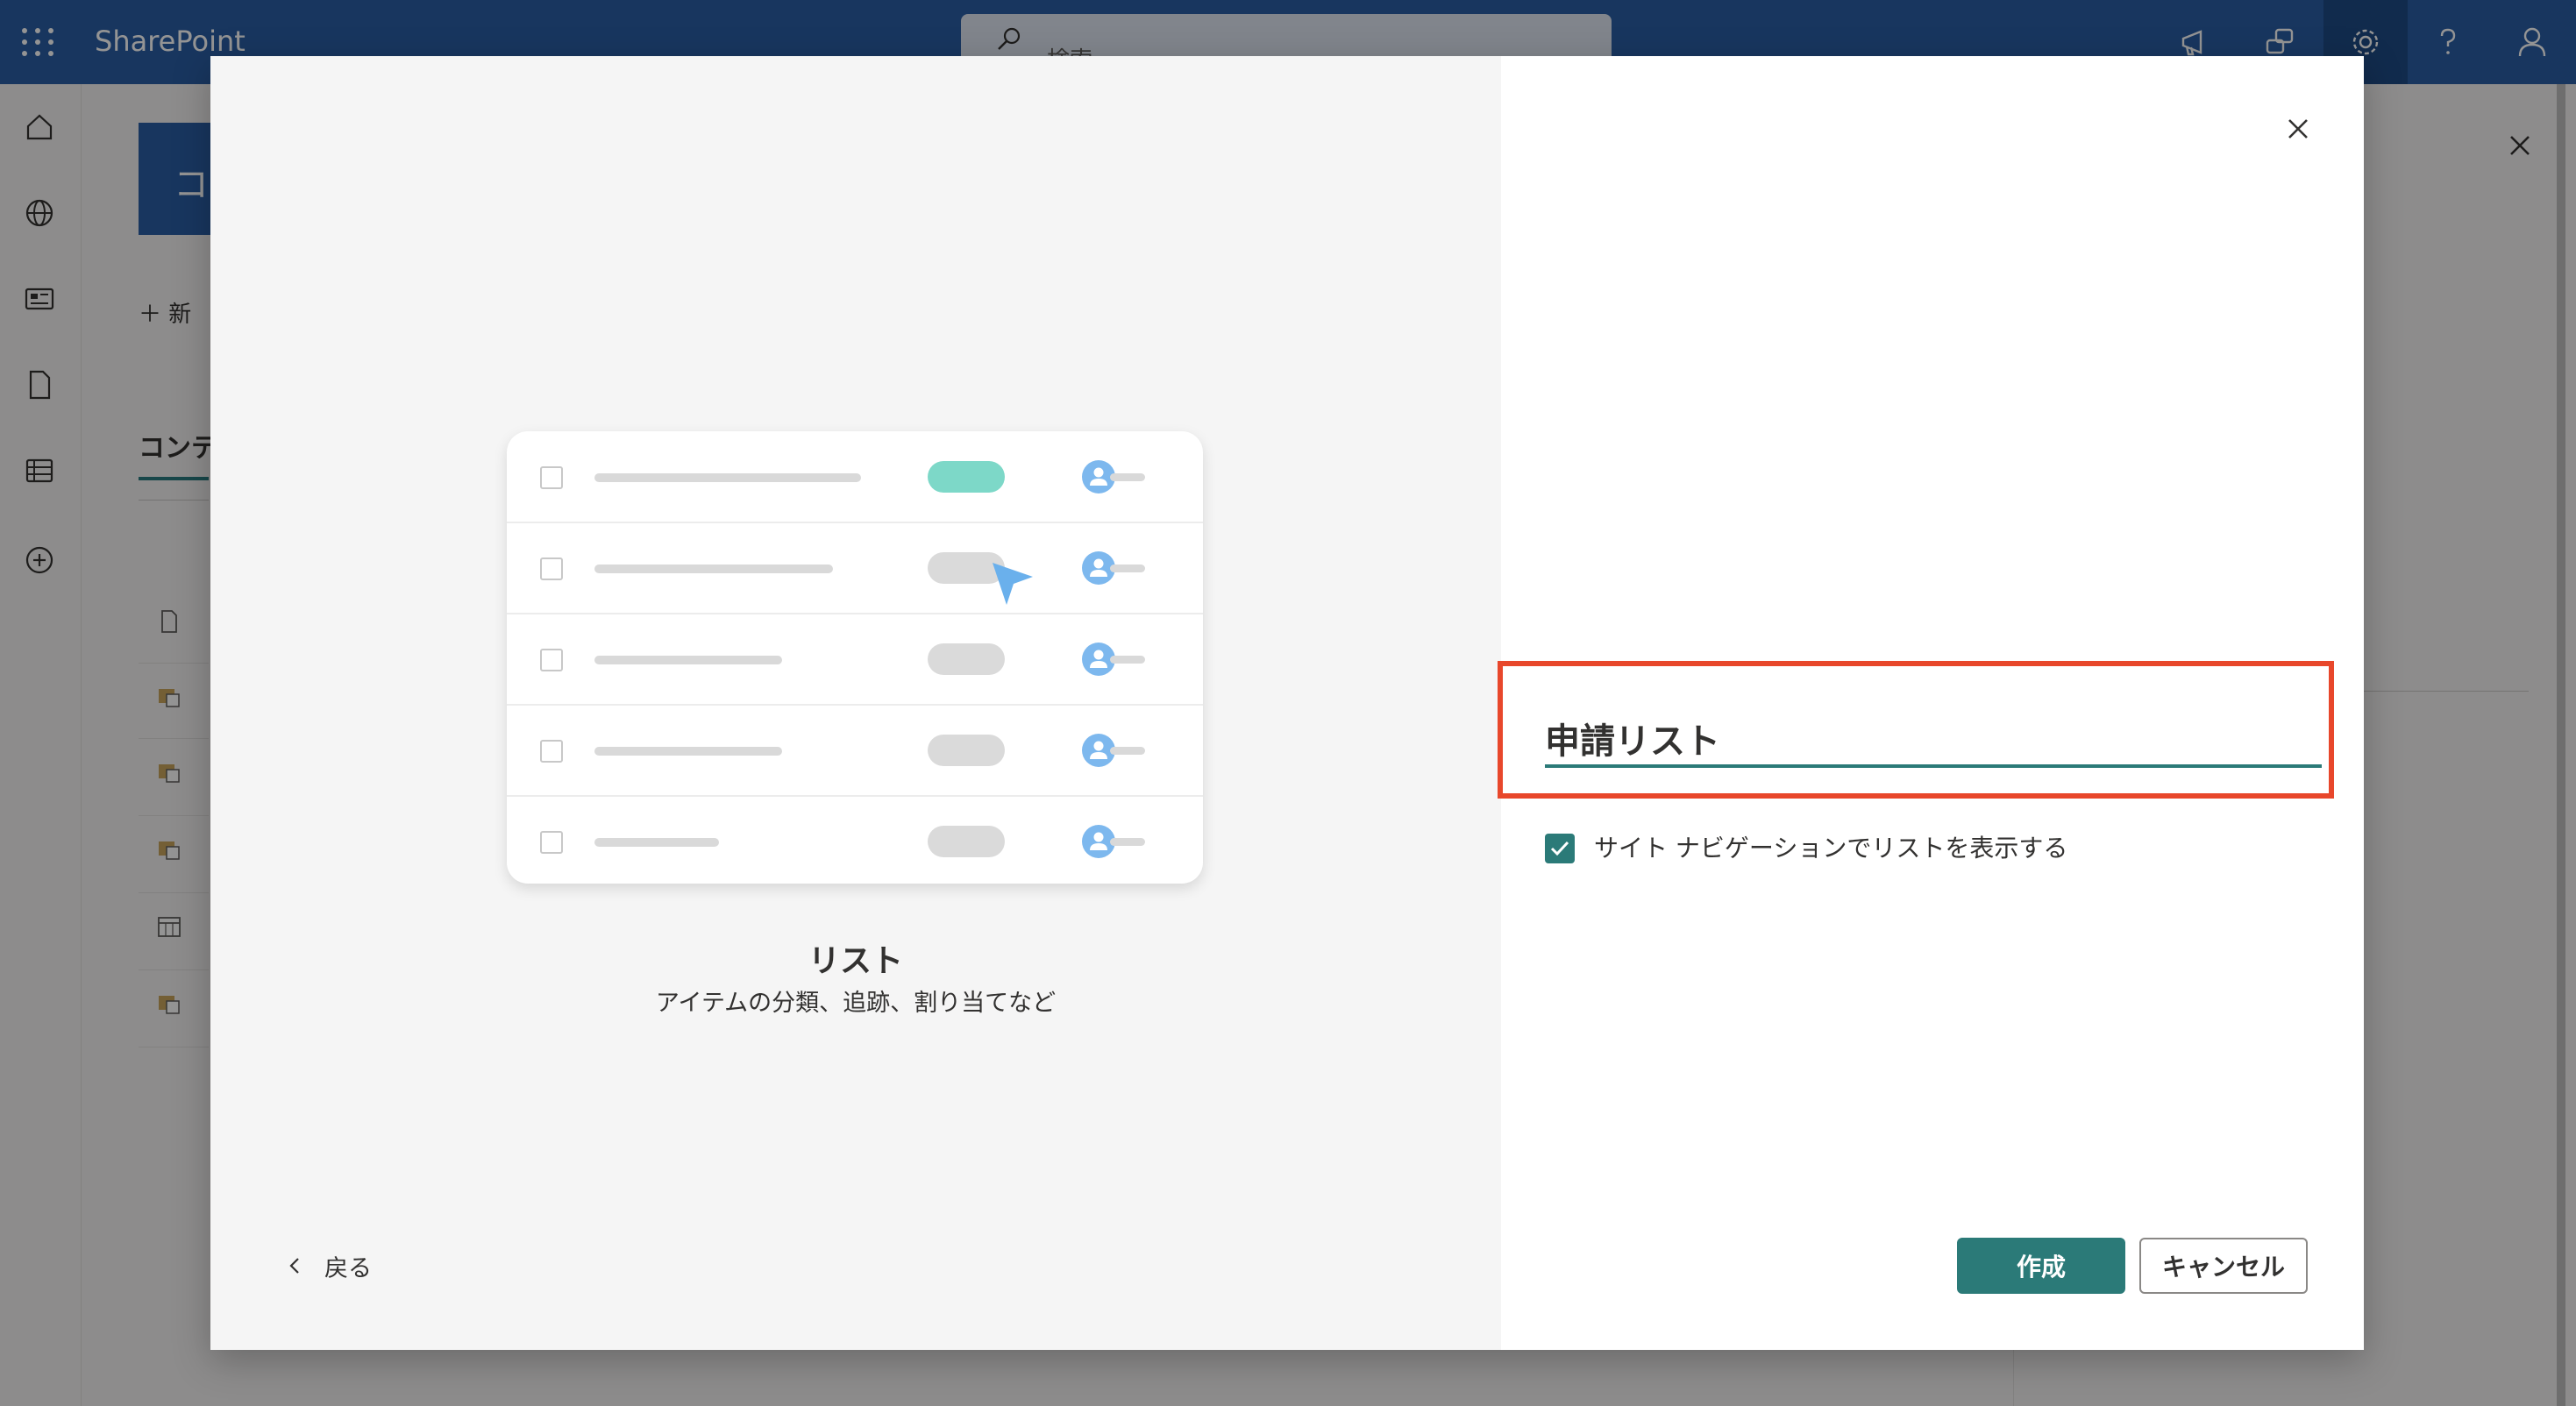 The image size is (2576, 1406). I want to click on template-title: リスト, so click(855, 961).